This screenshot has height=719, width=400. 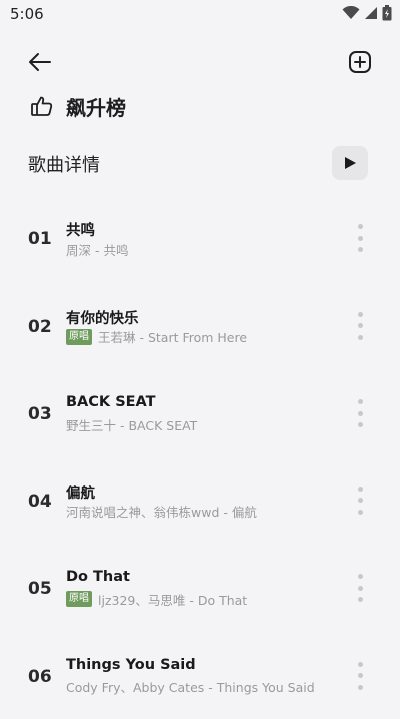 I want to click on add-to-playlist-button, so click(x=360, y=62).